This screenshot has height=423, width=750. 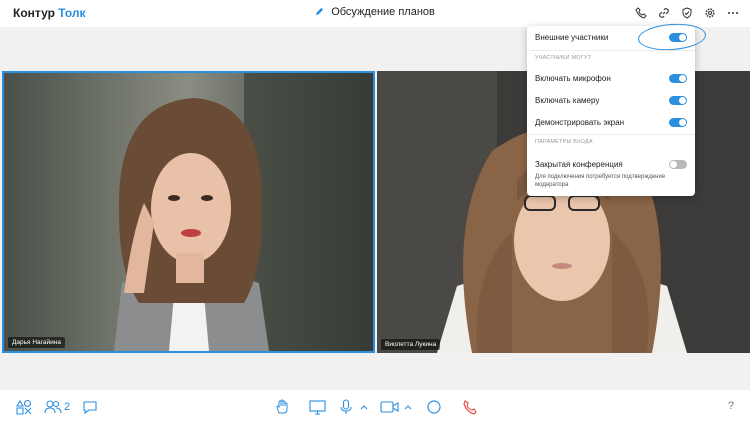 I want to click on bottom-toolbar: 2 ?, so click(x=375, y=406).